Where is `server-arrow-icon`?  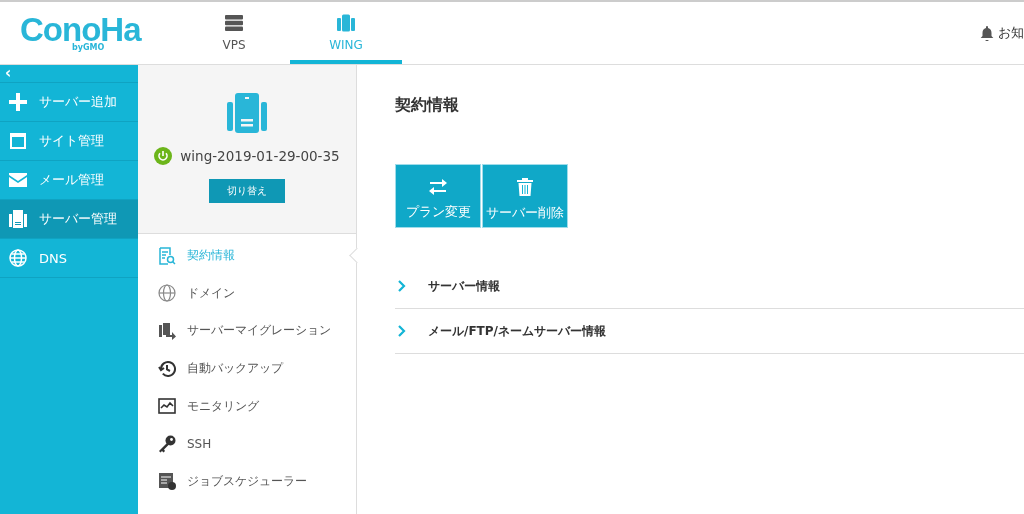
server-arrow-icon is located at coordinates (167, 331).